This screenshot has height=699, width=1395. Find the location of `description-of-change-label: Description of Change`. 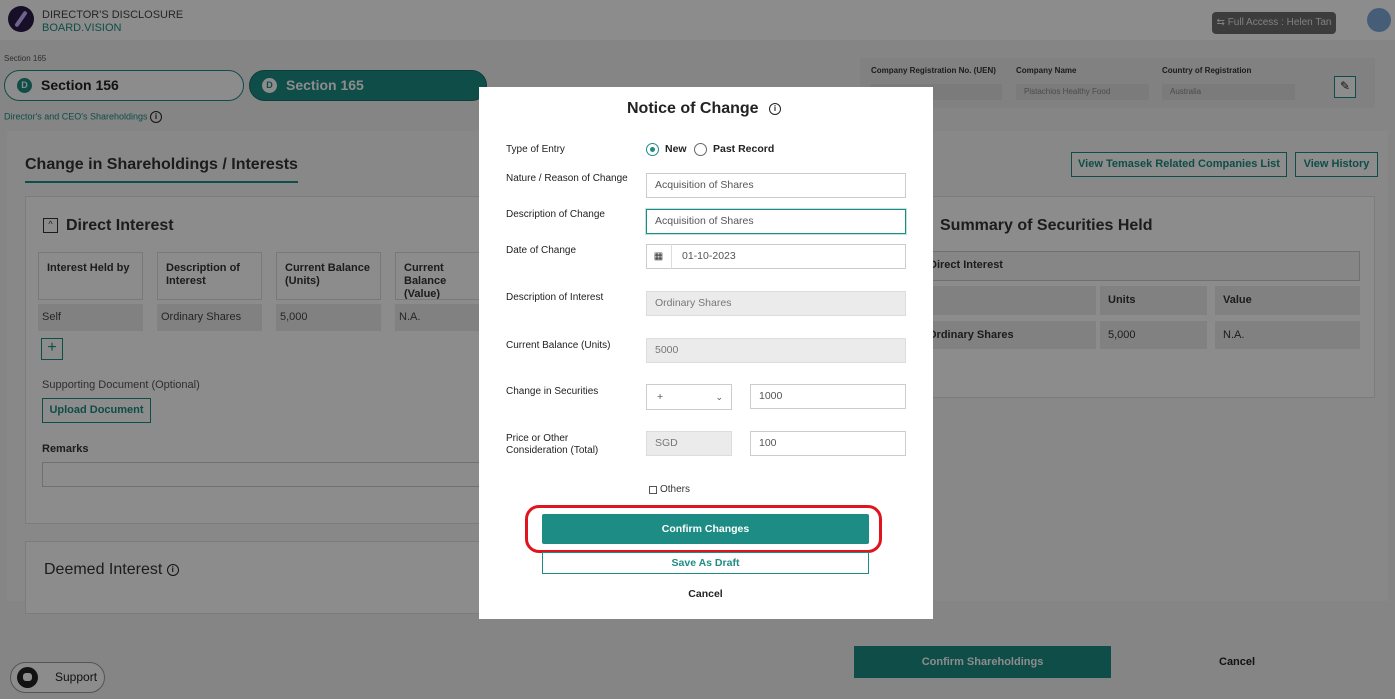

description-of-change-label: Description of Change is located at coordinates (555, 214).